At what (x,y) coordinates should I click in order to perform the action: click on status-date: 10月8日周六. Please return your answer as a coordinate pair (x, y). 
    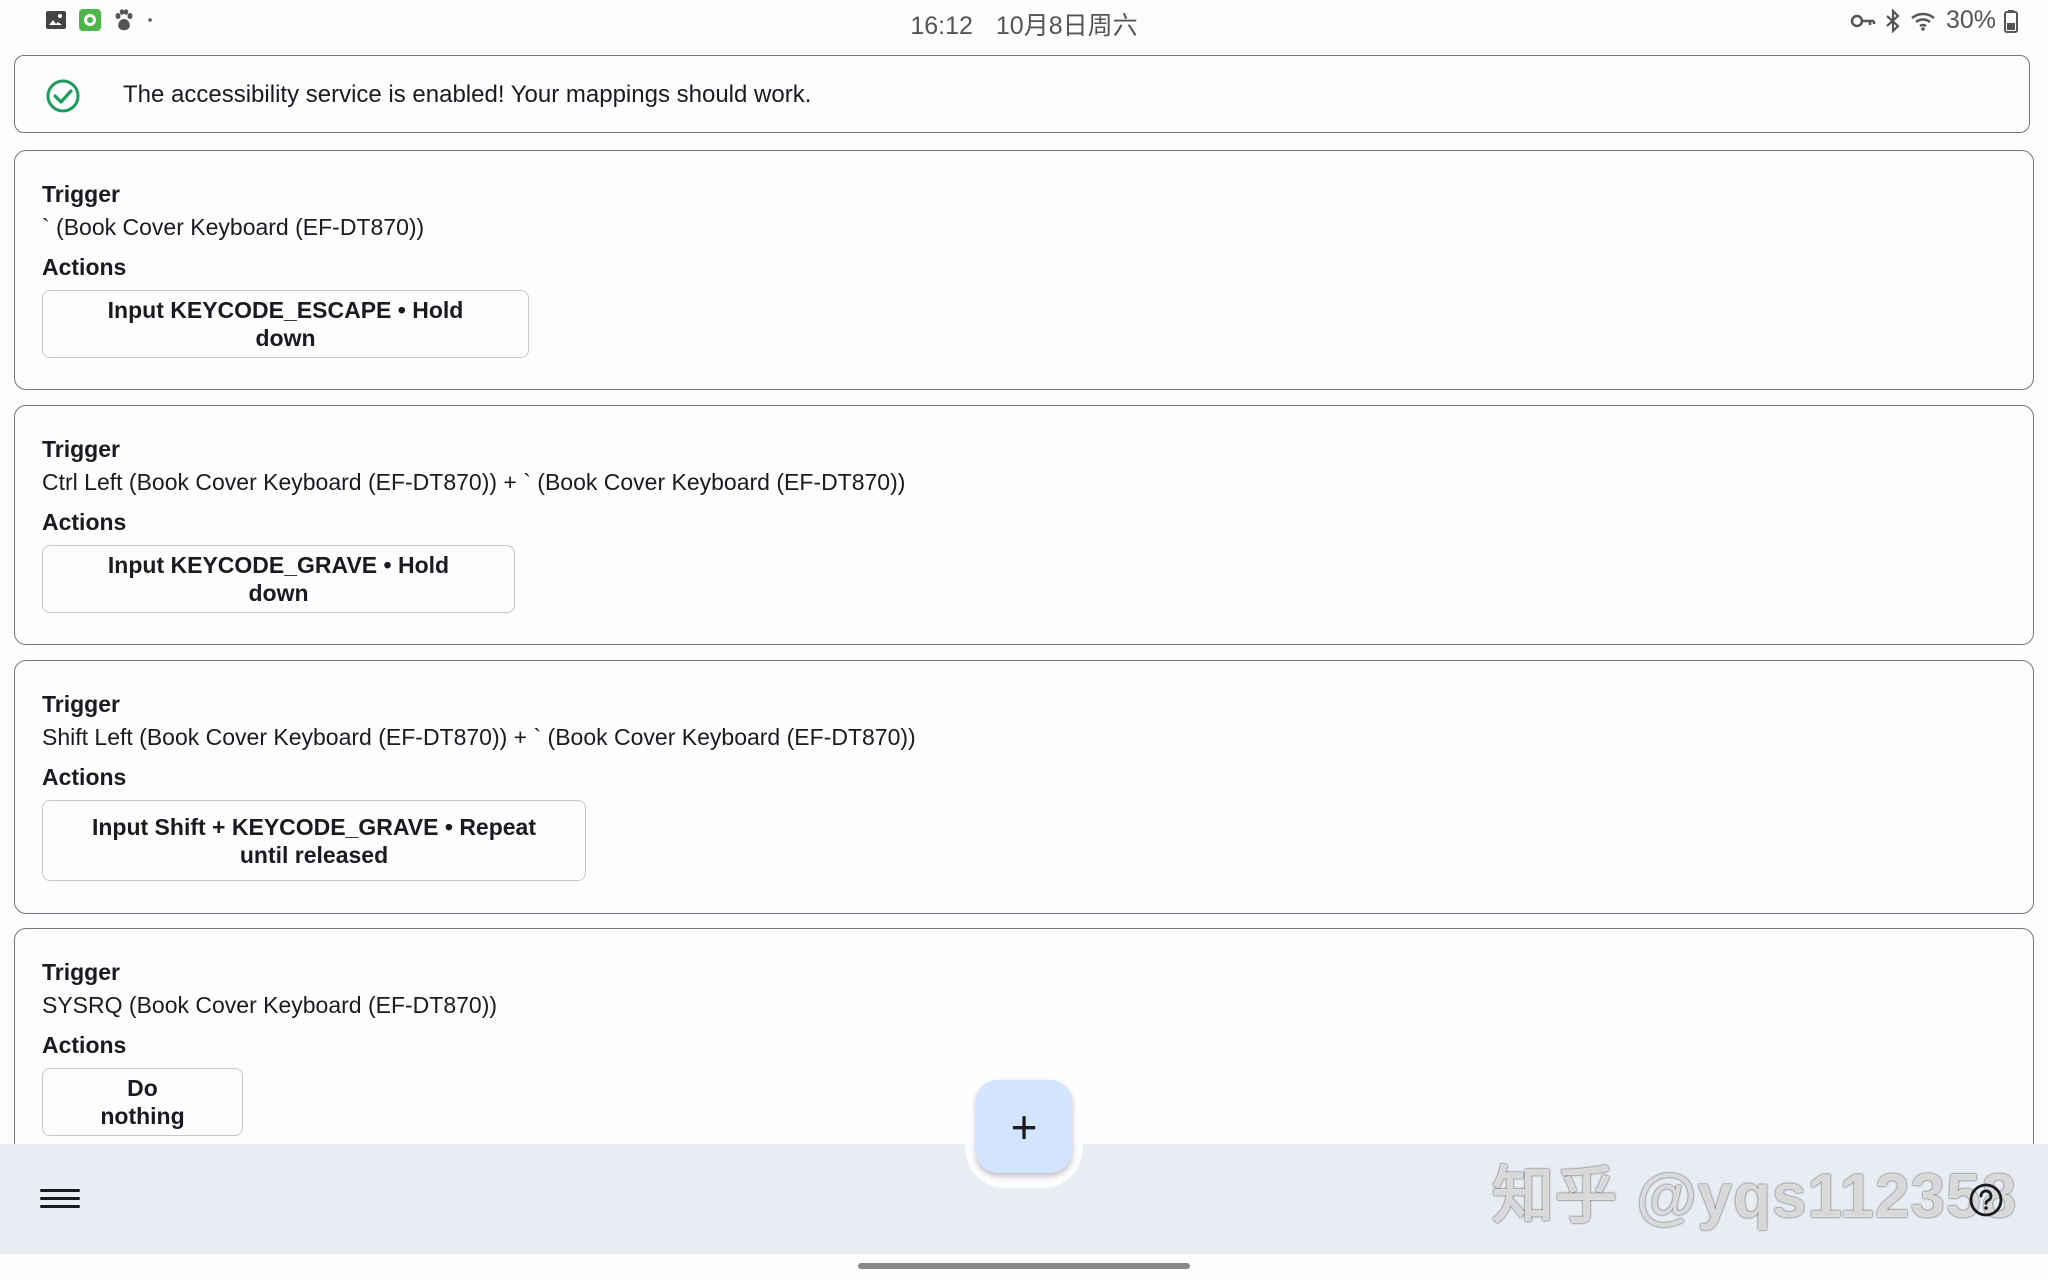
    Looking at the image, I should click on (1066, 26).